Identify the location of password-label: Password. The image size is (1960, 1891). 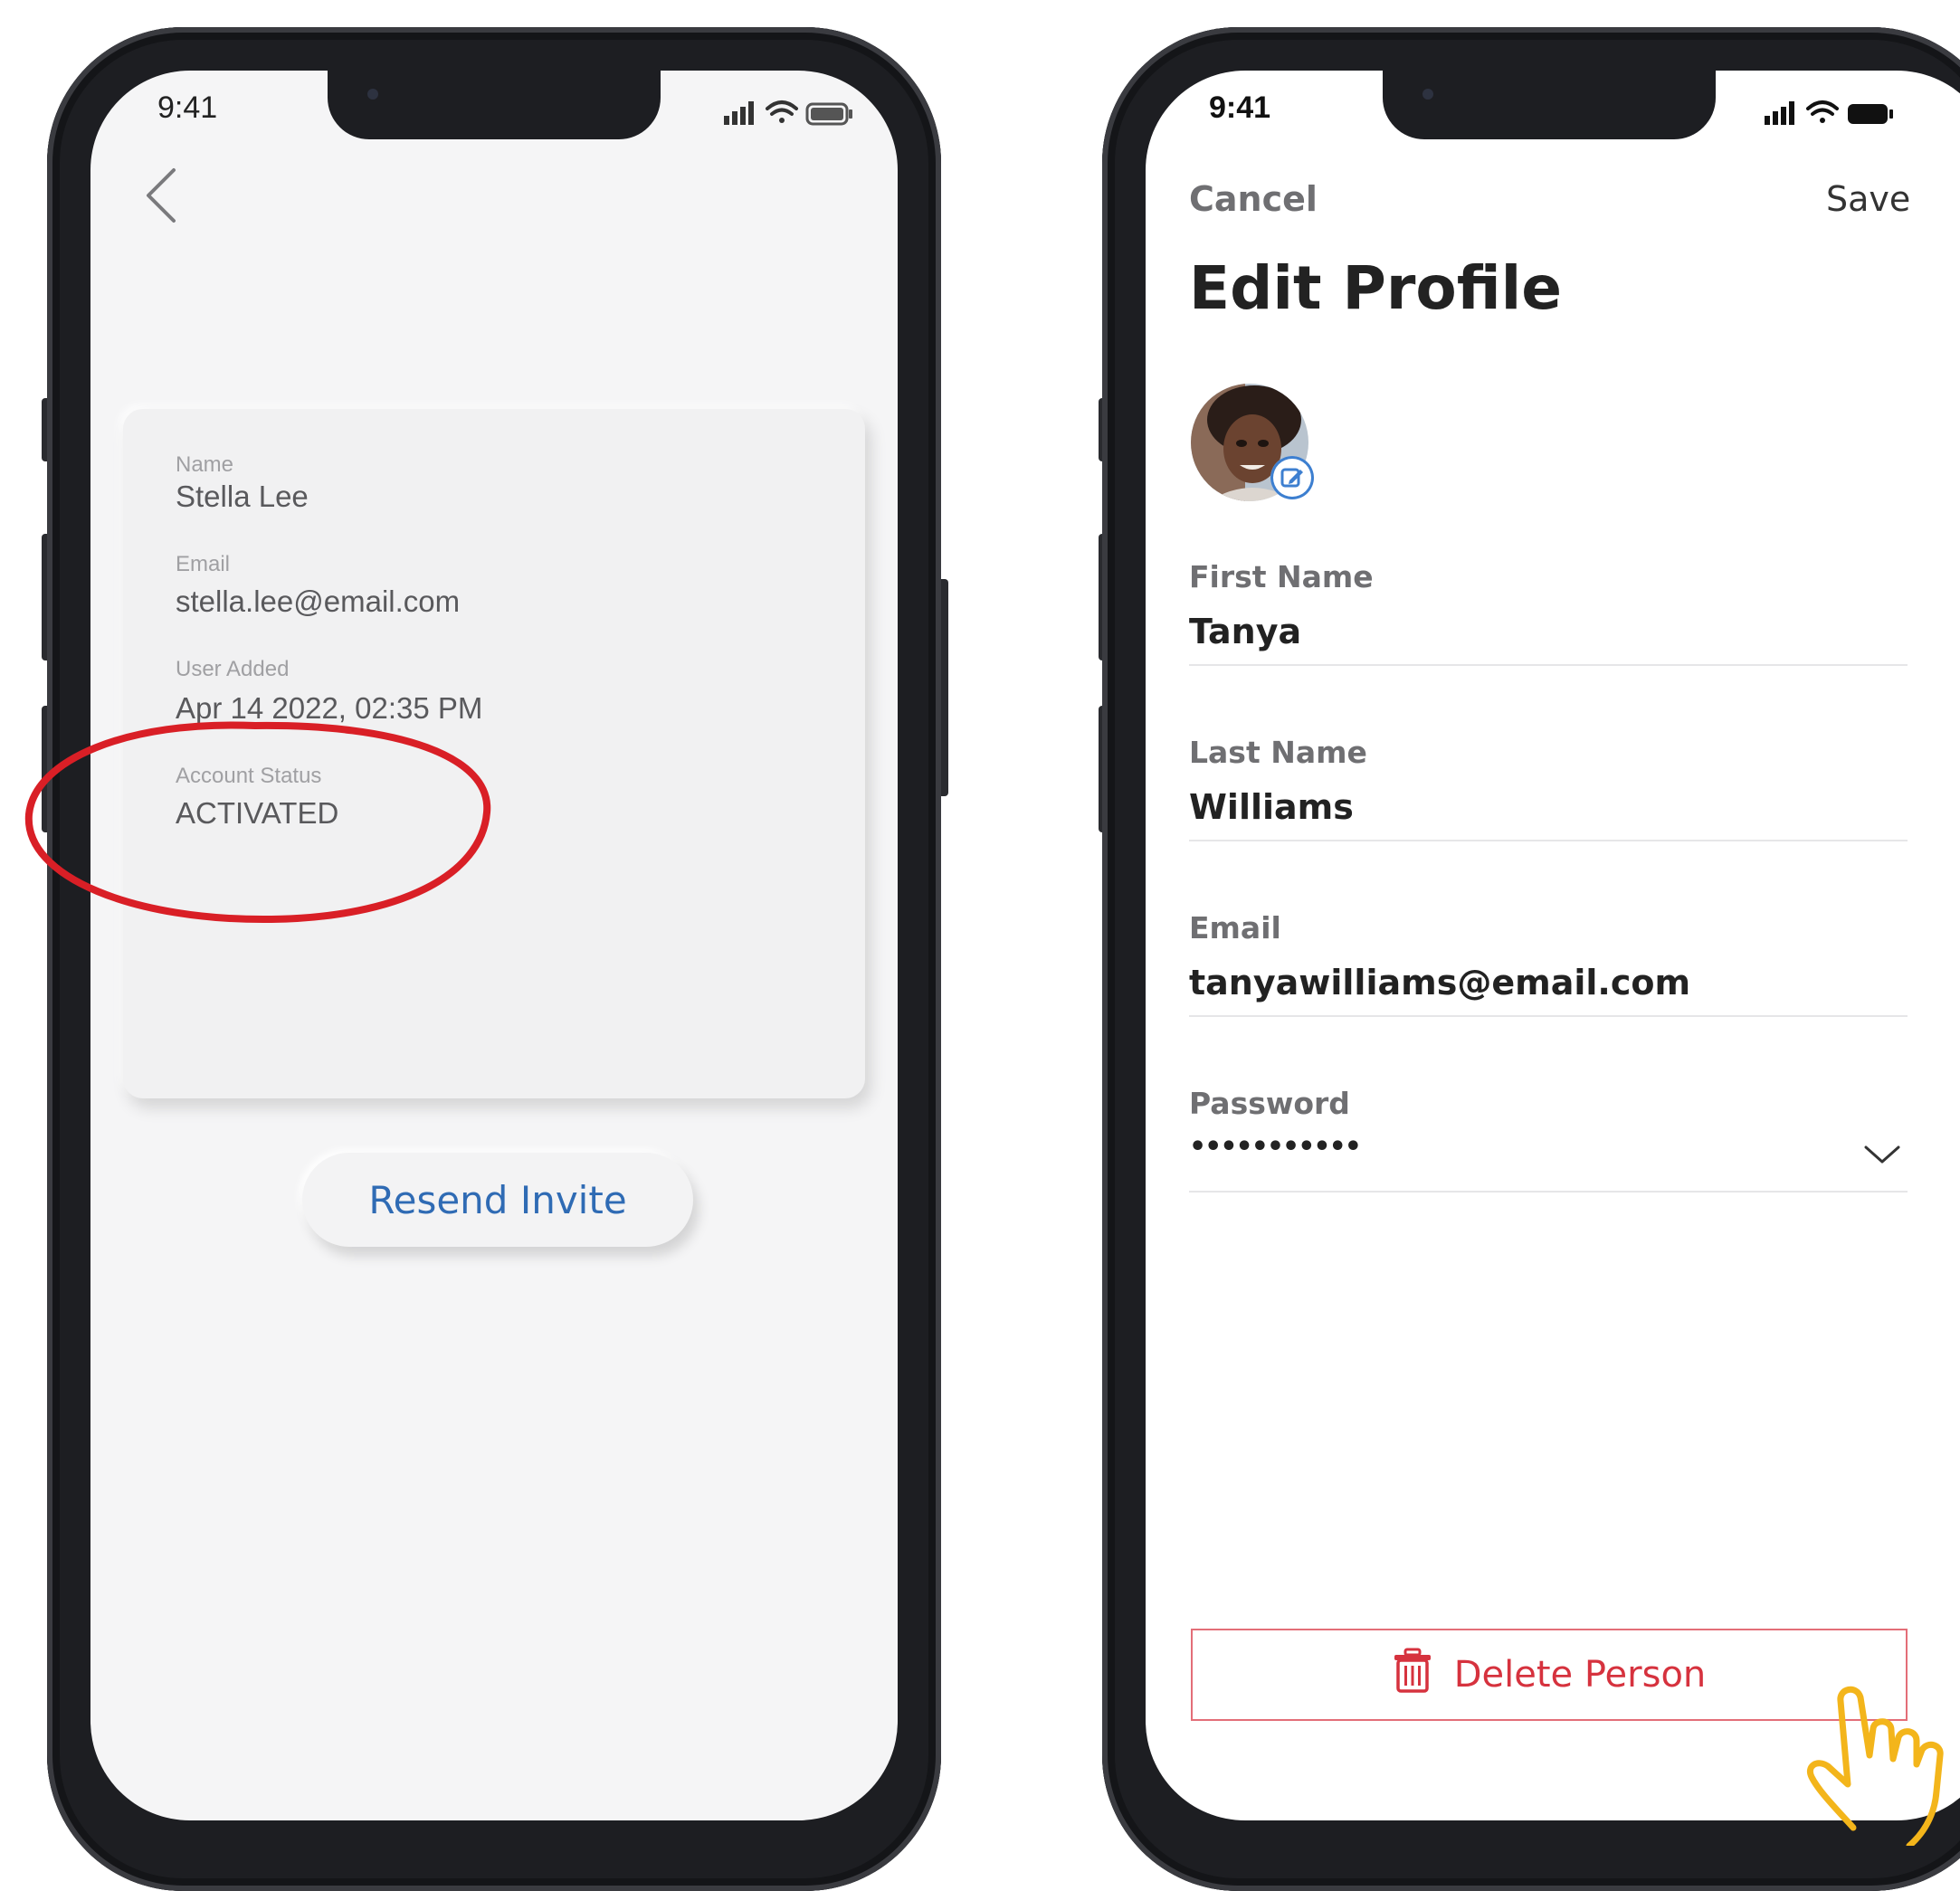
(1269, 1103).